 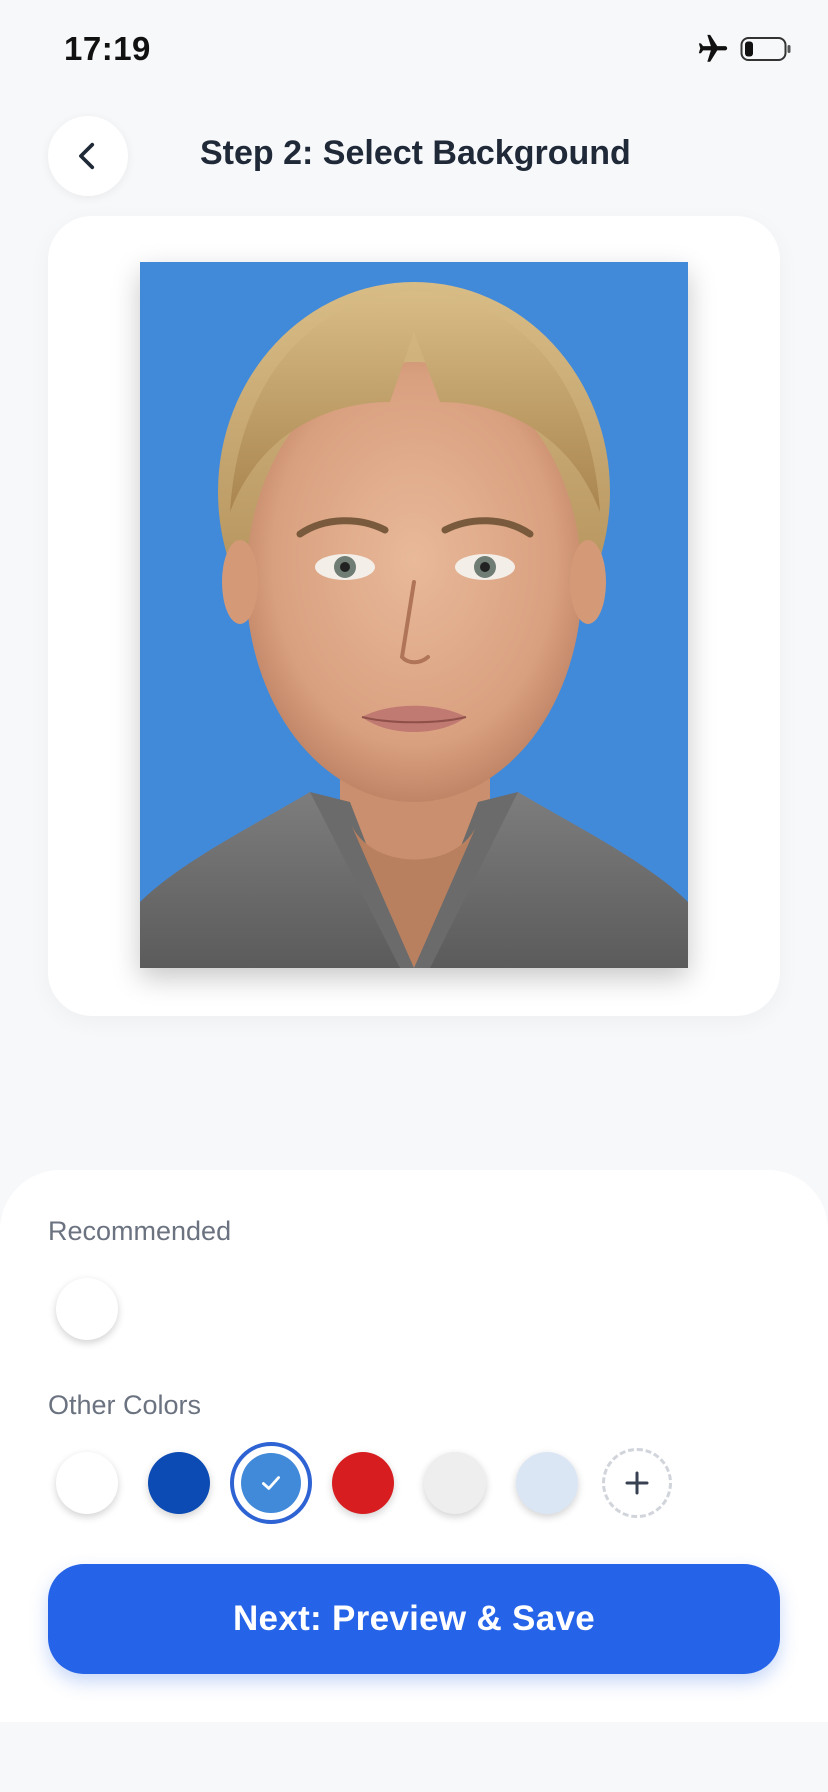 What do you see at coordinates (363, 1483) in the screenshot?
I see `swatch-red` at bounding box center [363, 1483].